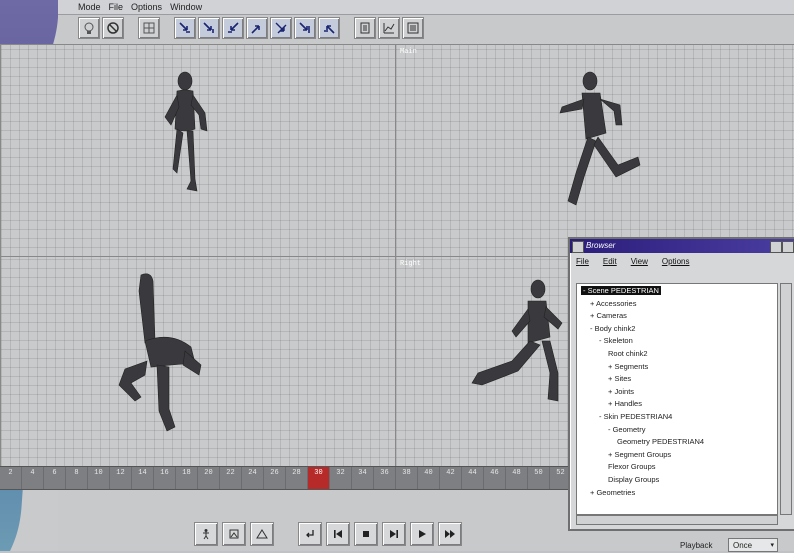 Image resolution: width=794 pixels, height=553 pixels. I want to click on frame-tick: 36, so click(385, 478).